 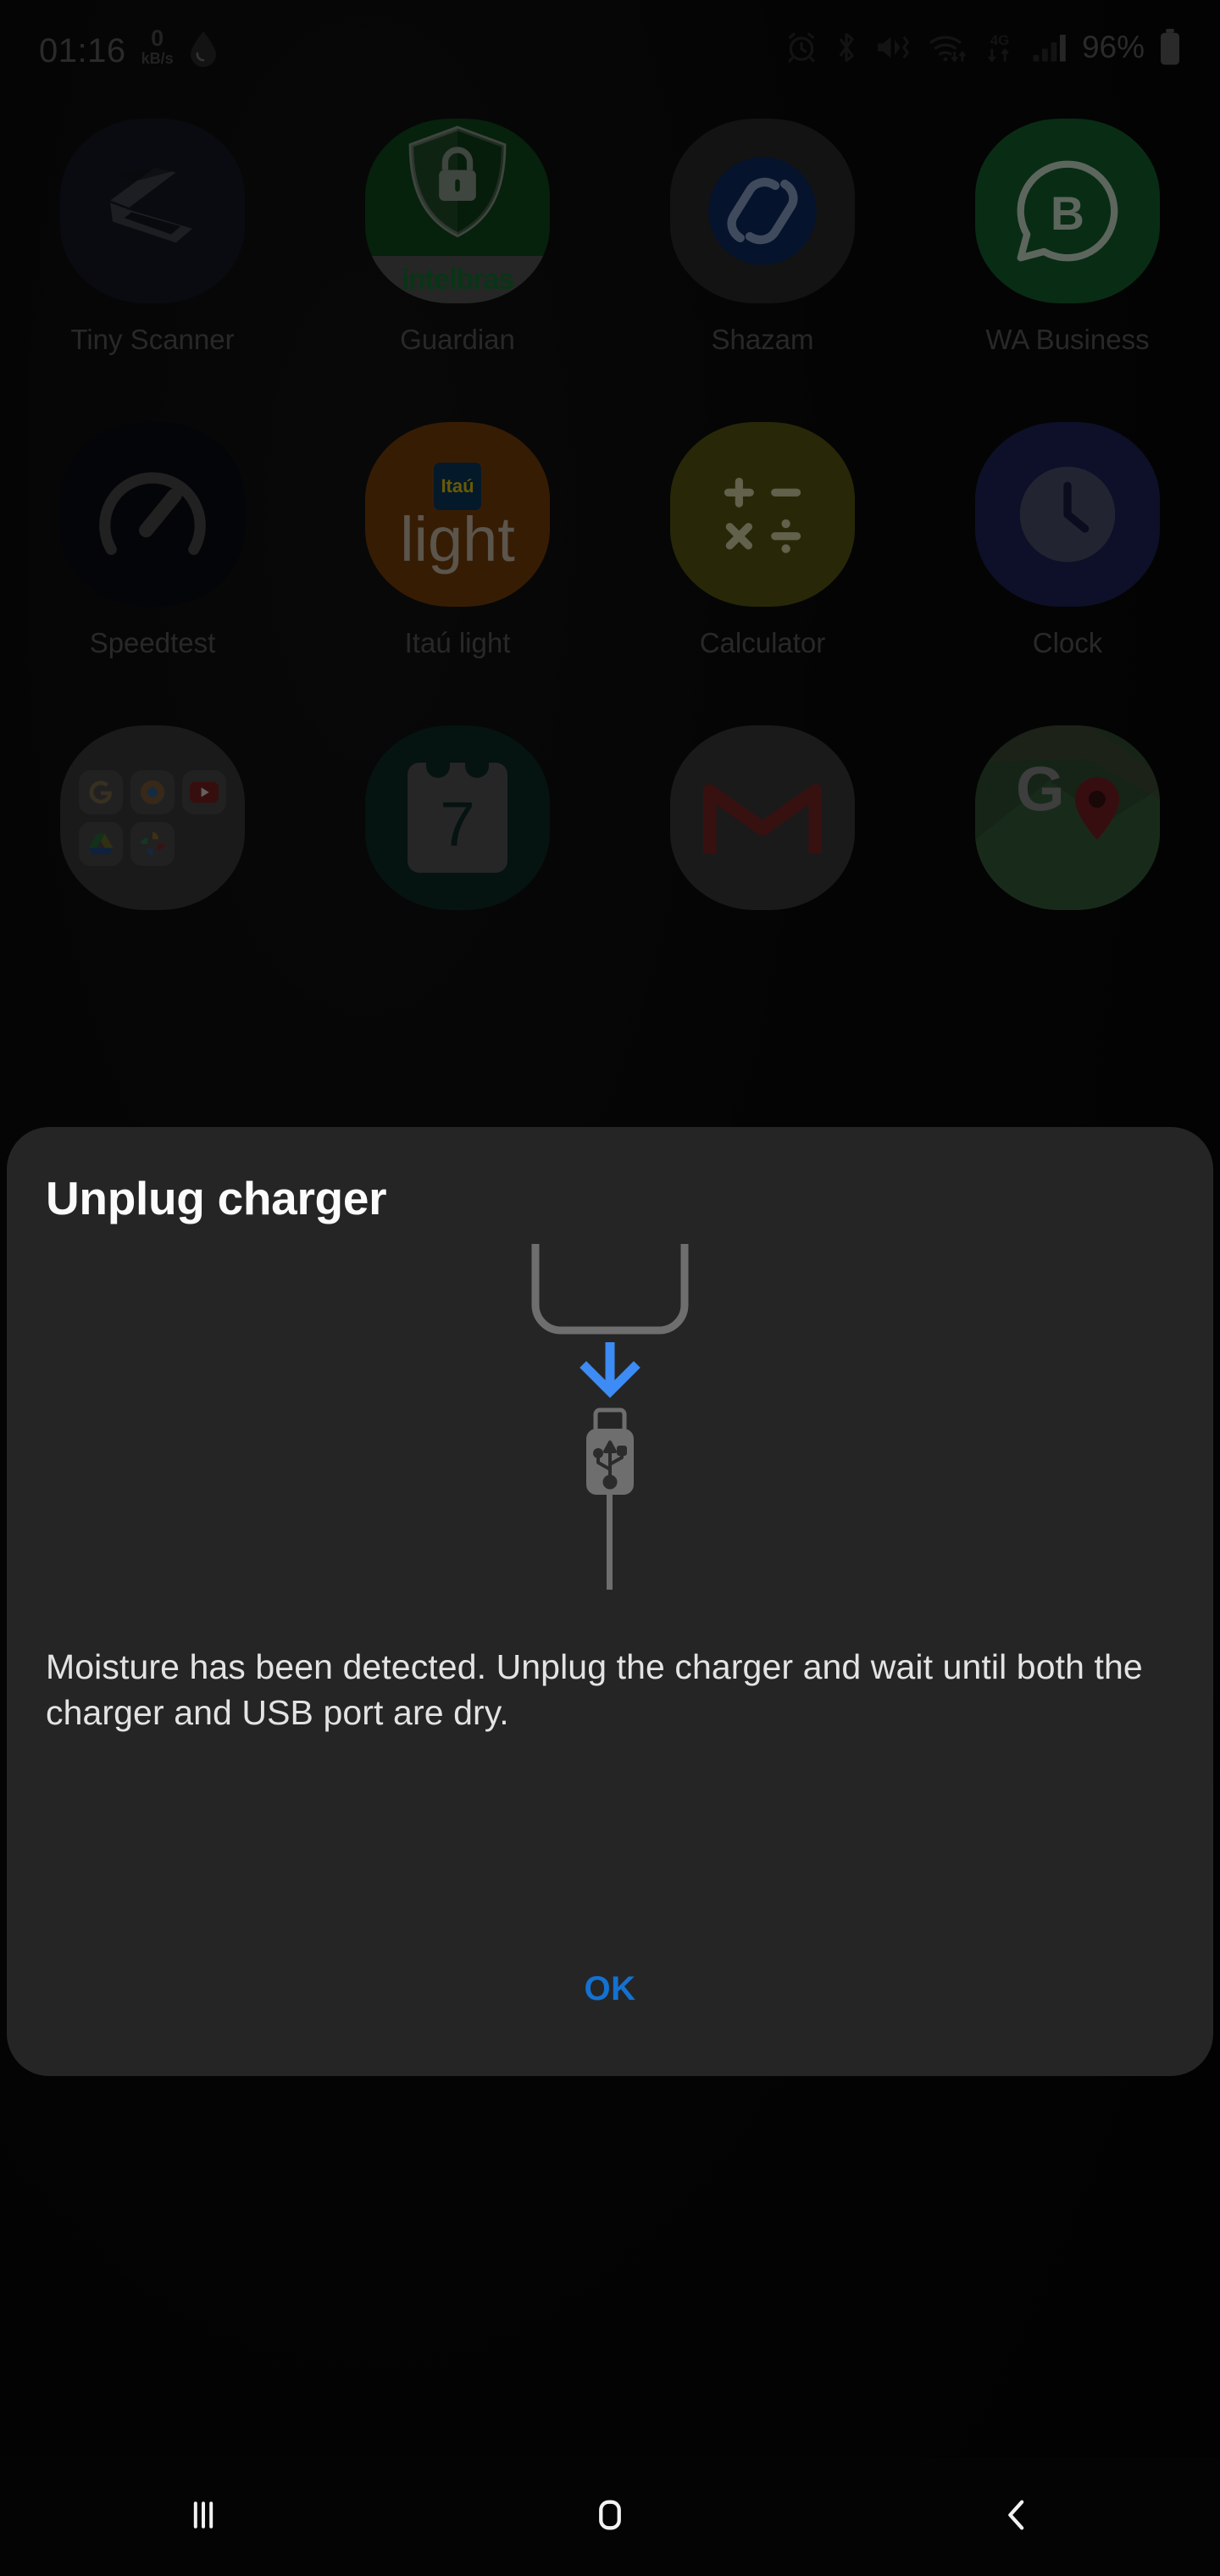 I want to click on usb-connector-icon, so click(x=610, y=1498).